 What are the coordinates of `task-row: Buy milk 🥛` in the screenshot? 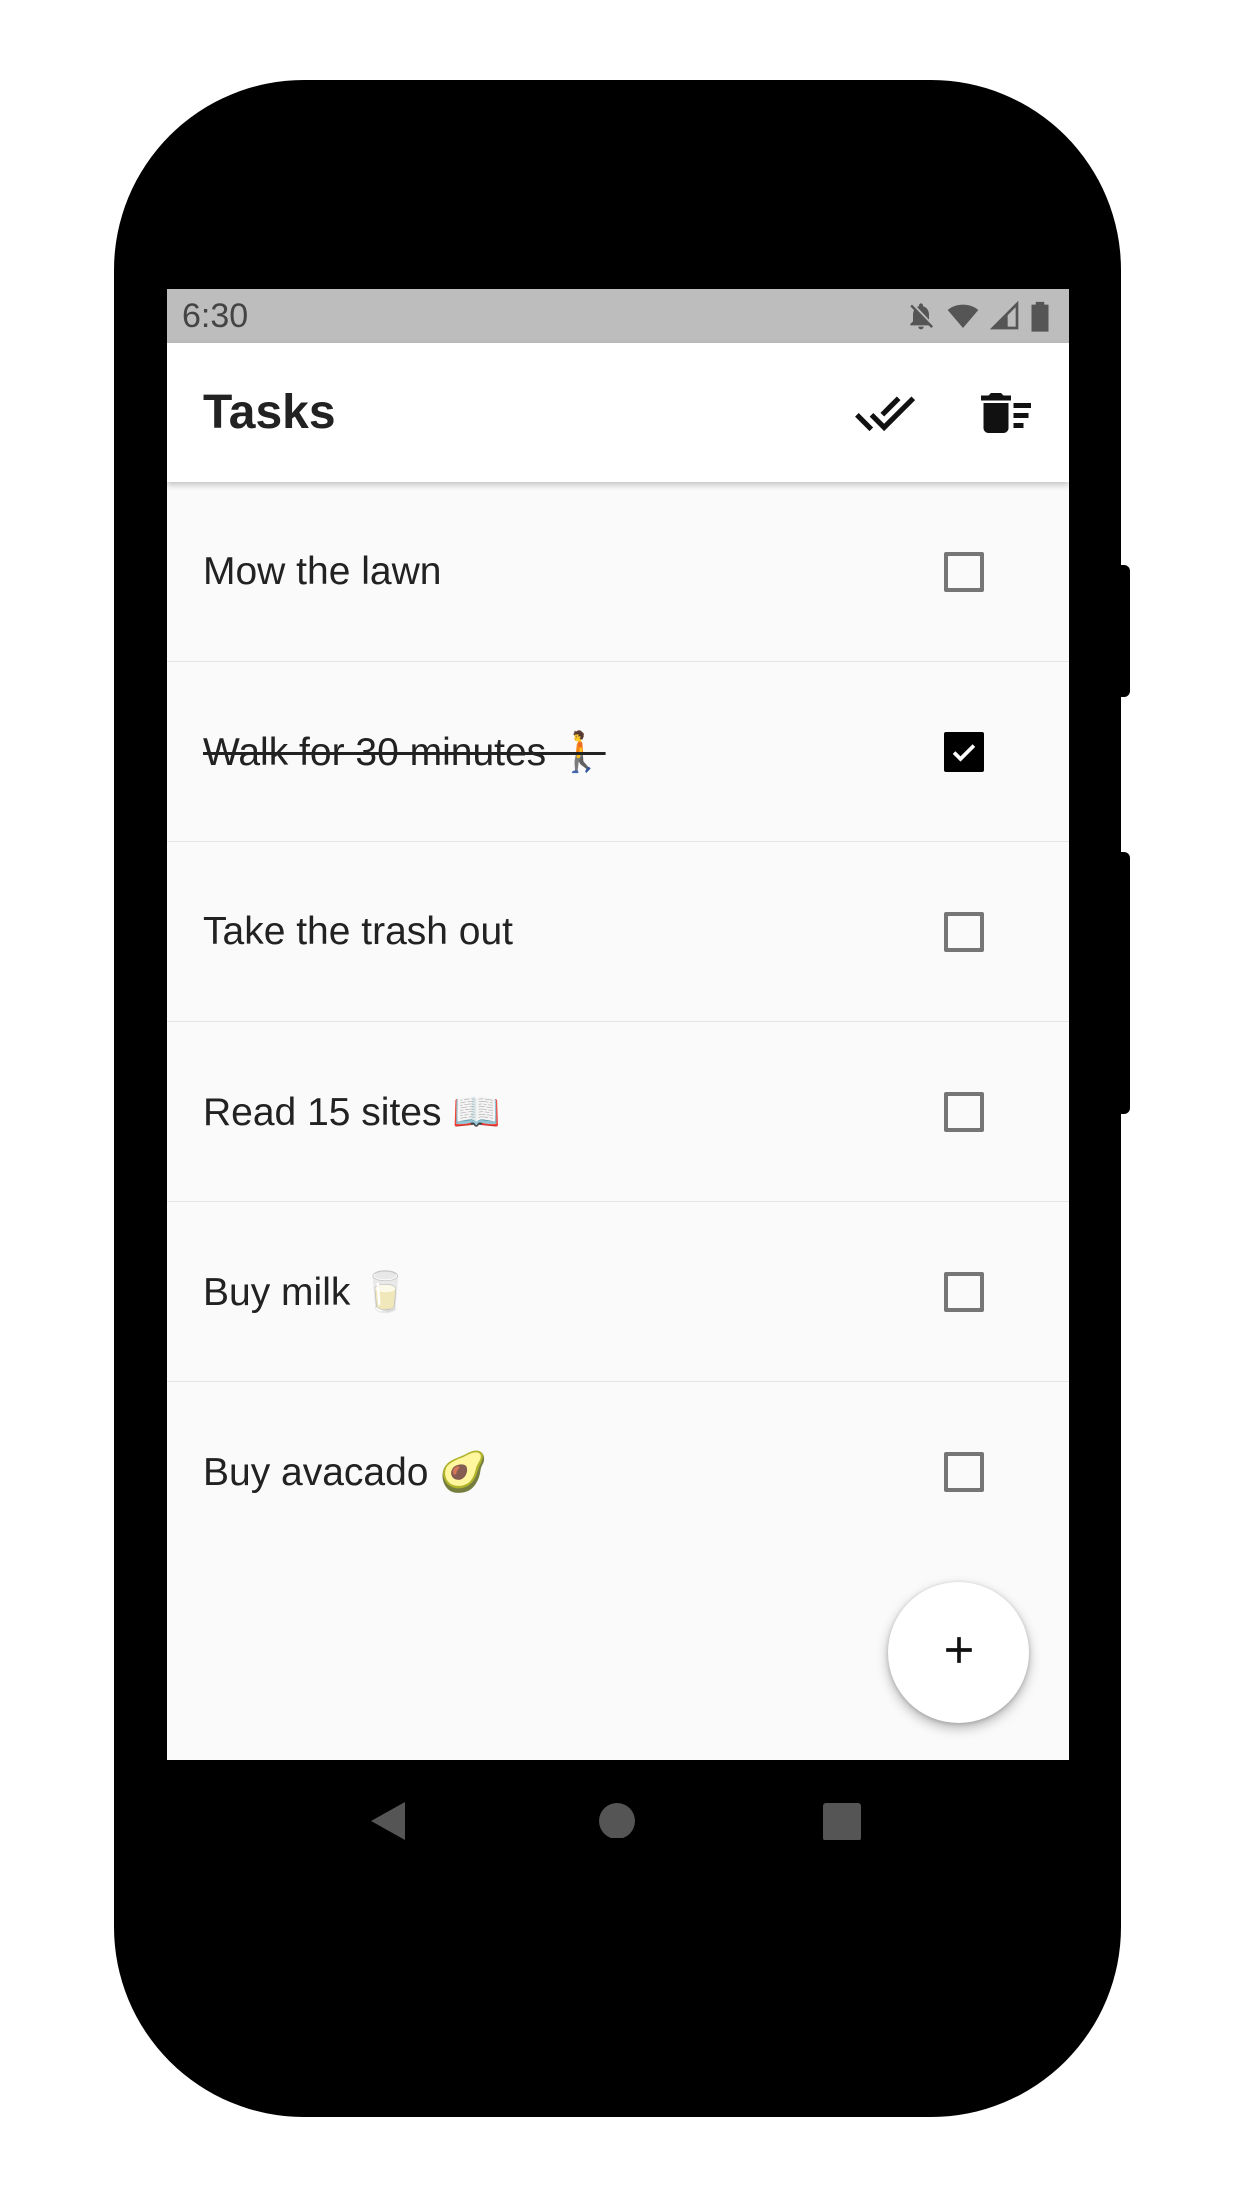 It's located at (618, 1292).